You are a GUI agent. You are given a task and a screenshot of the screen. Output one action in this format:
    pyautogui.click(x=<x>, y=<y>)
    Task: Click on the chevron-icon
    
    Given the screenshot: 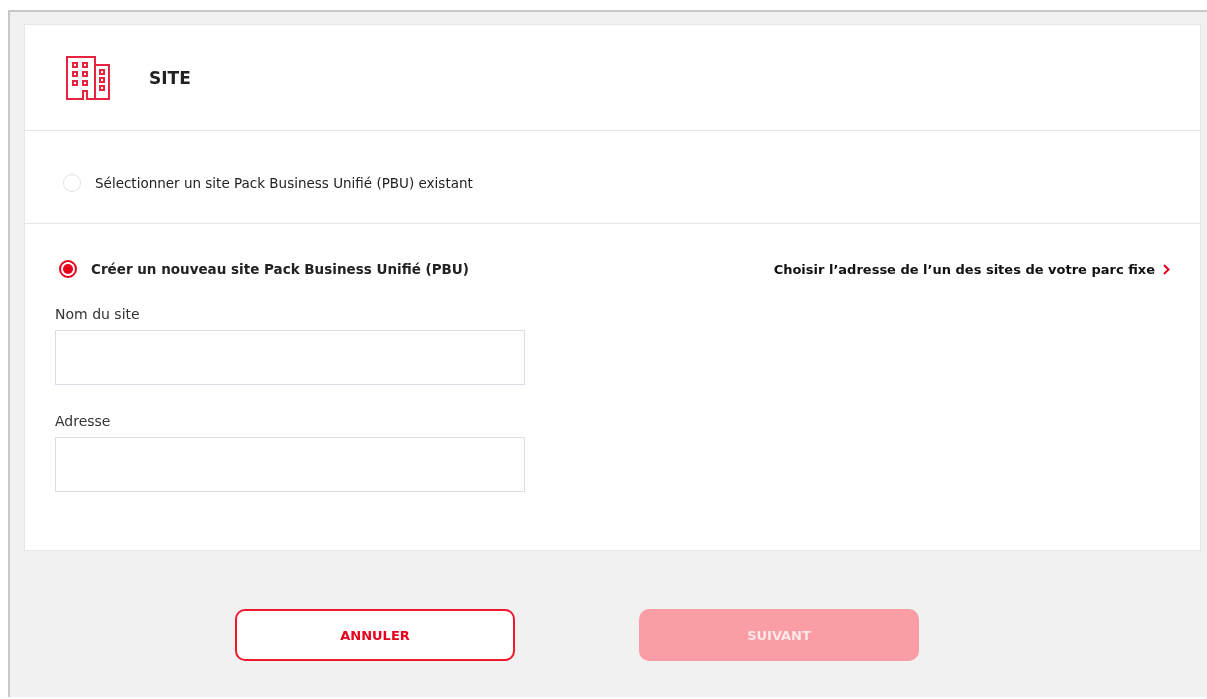 What is the action you would take?
    pyautogui.click(x=1166, y=269)
    